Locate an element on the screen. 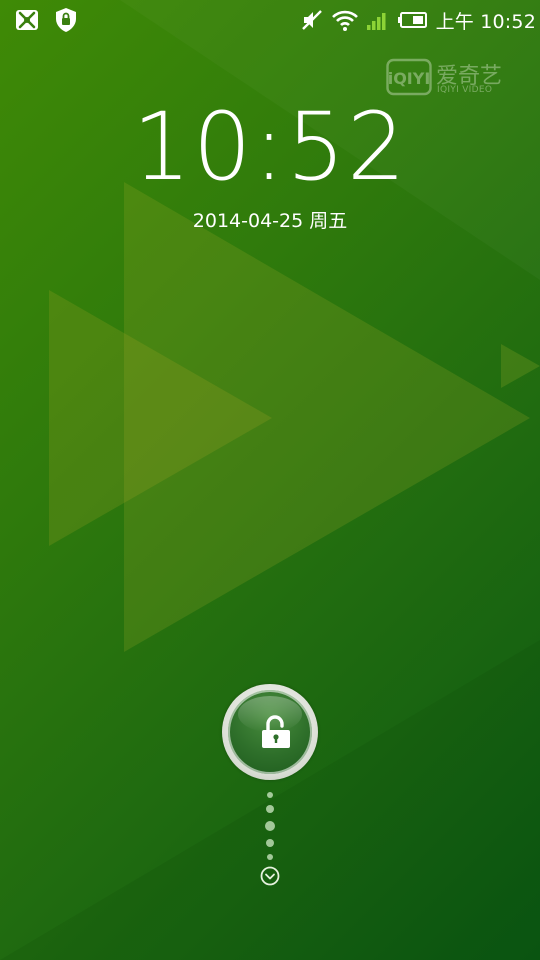 This screenshot has width=540, height=960. signal-icon is located at coordinates (378, 20).